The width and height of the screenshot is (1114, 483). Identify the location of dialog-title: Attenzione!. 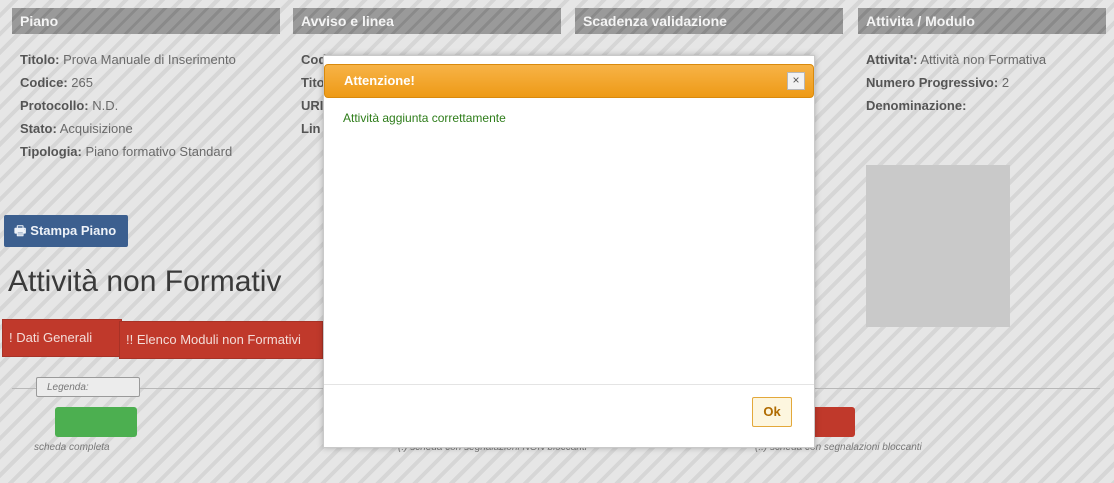
(379, 80).